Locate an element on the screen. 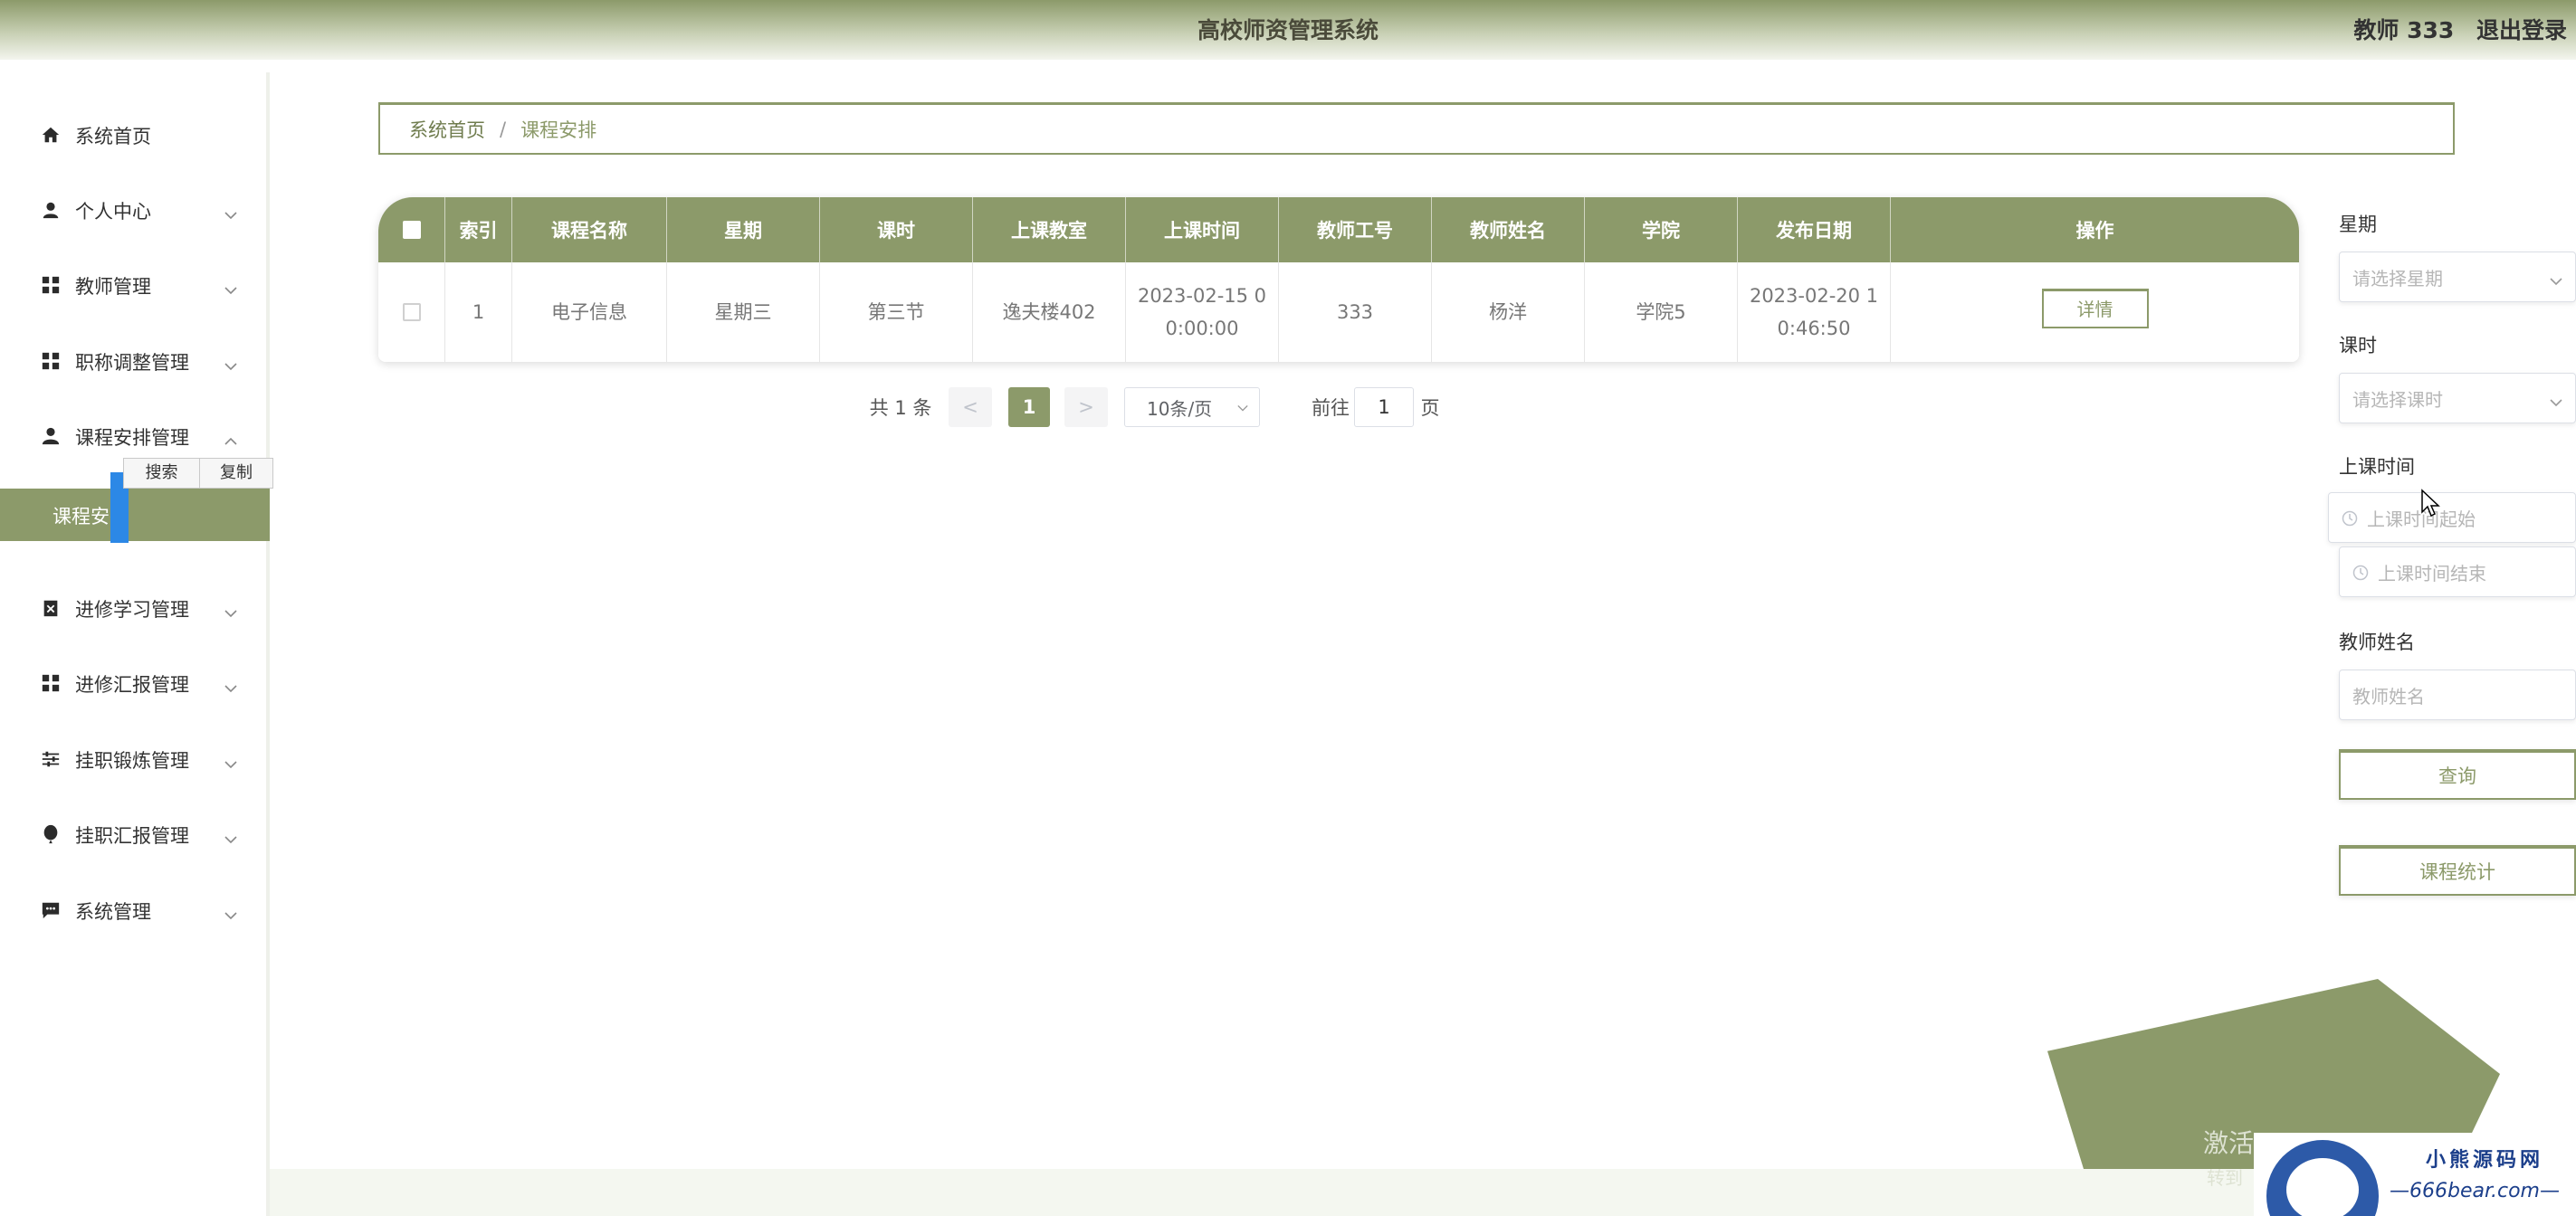 Image resolution: width=2576 pixels, height=1216 pixels. cell-time-line2: 0:00:00 is located at coordinates (1202, 329).